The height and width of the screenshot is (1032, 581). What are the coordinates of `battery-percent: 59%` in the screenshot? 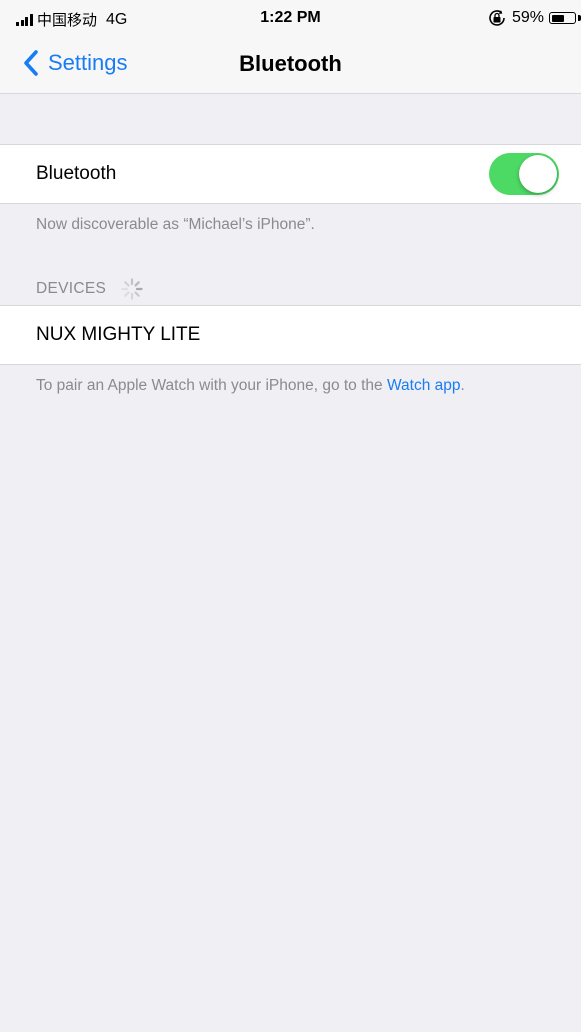 It's located at (527, 17).